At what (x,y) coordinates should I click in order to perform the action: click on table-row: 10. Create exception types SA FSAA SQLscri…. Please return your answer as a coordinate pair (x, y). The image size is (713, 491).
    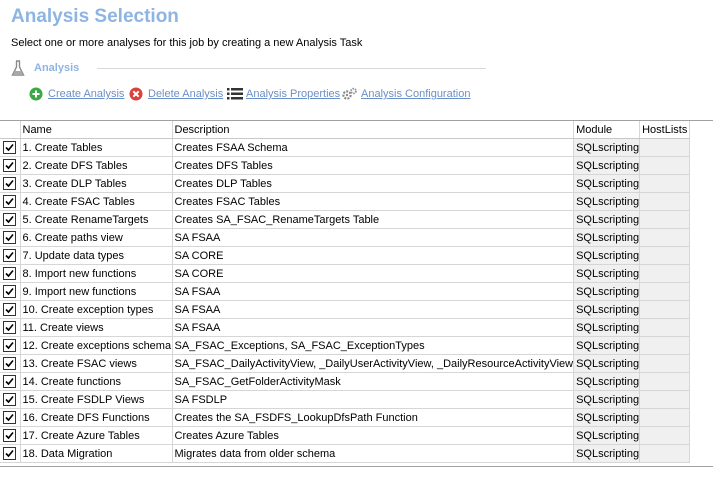
    Looking at the image, I should click on (345, 309).